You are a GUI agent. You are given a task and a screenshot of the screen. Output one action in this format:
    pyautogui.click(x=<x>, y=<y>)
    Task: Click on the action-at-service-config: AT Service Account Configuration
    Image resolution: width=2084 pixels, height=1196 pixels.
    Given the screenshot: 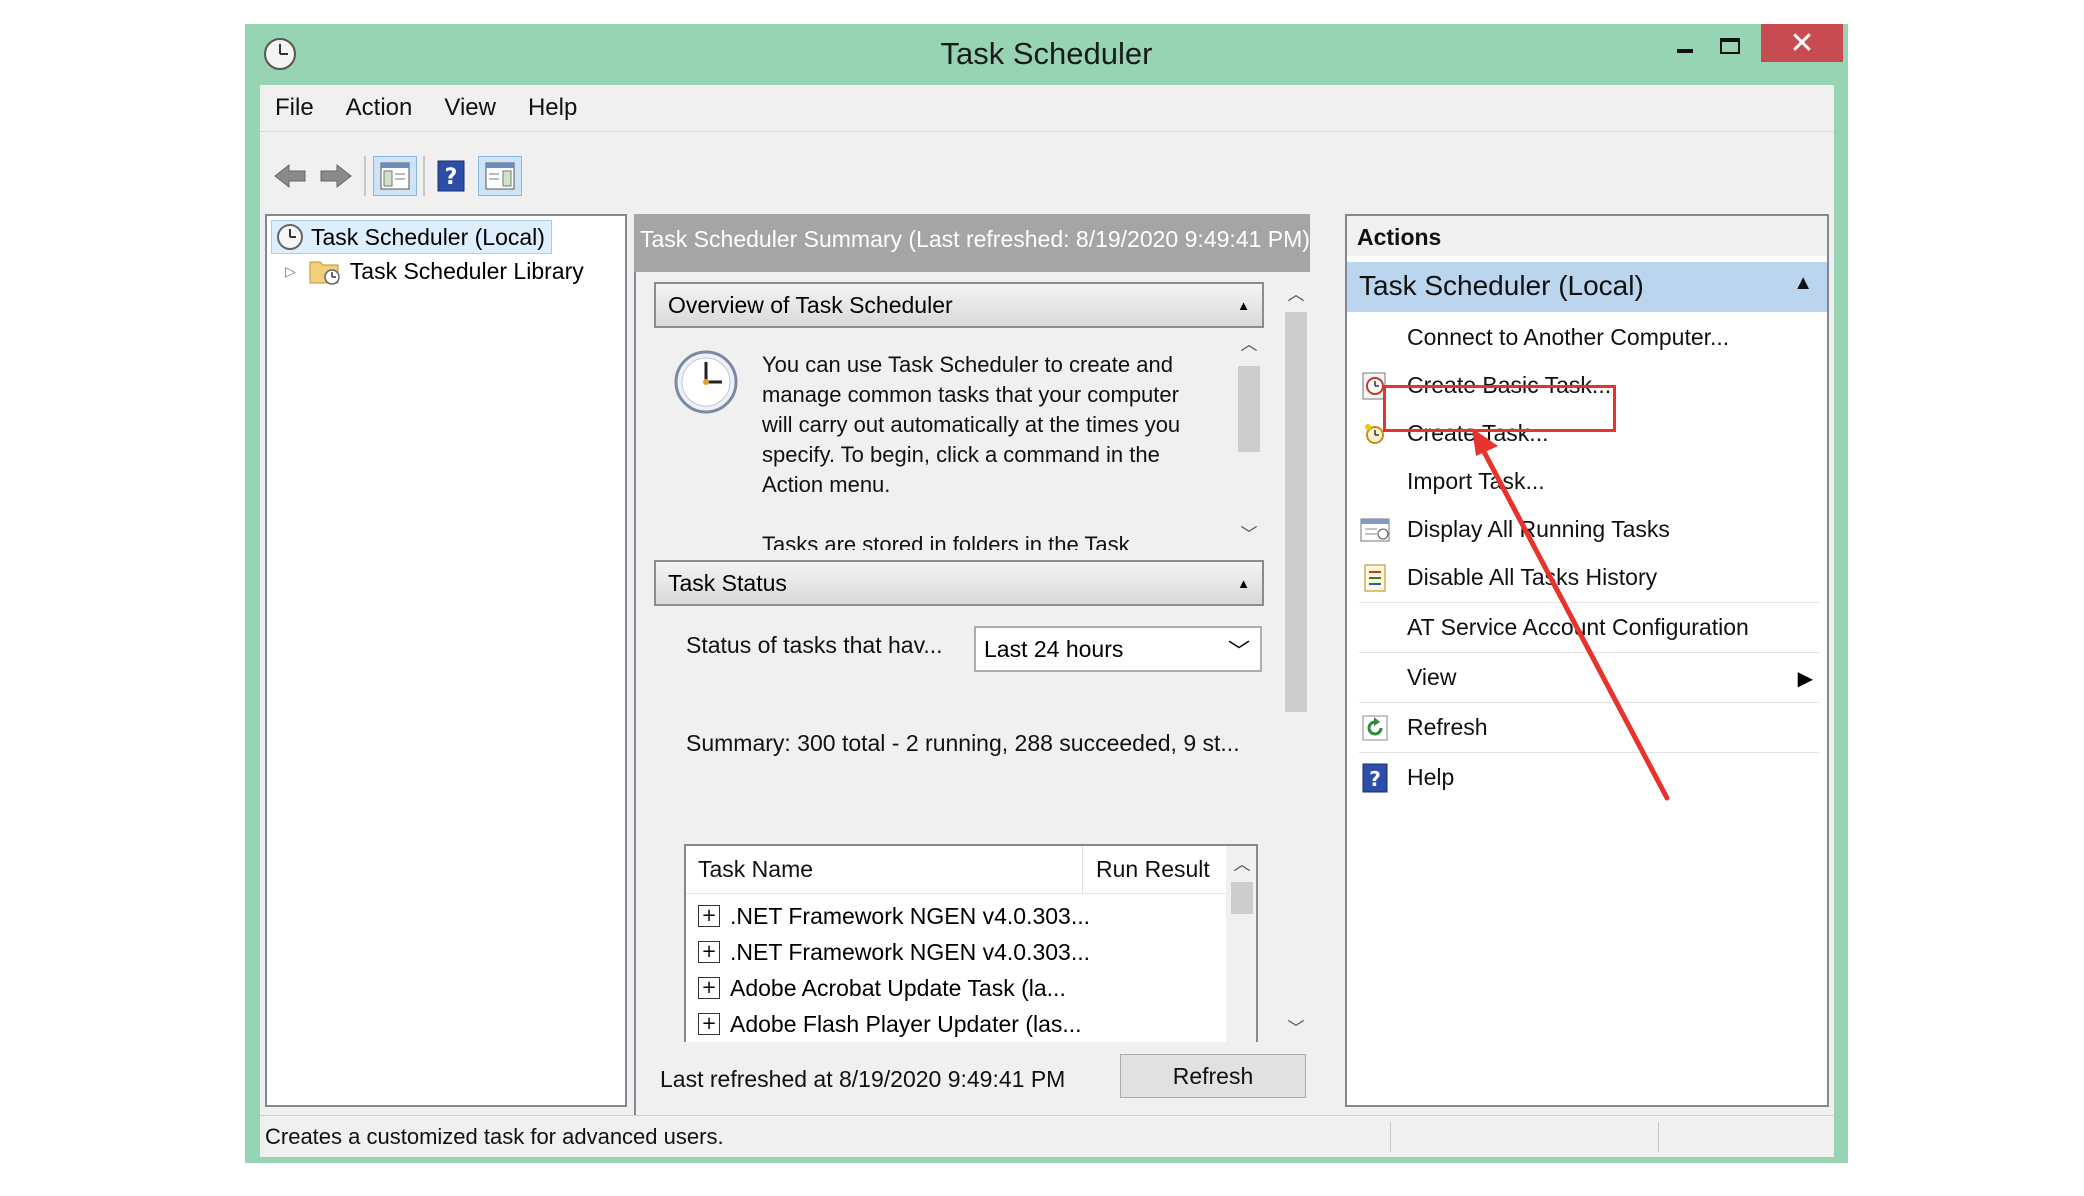 What is the action you would take?
    pyautogui.click(x=1587, y=629)
    